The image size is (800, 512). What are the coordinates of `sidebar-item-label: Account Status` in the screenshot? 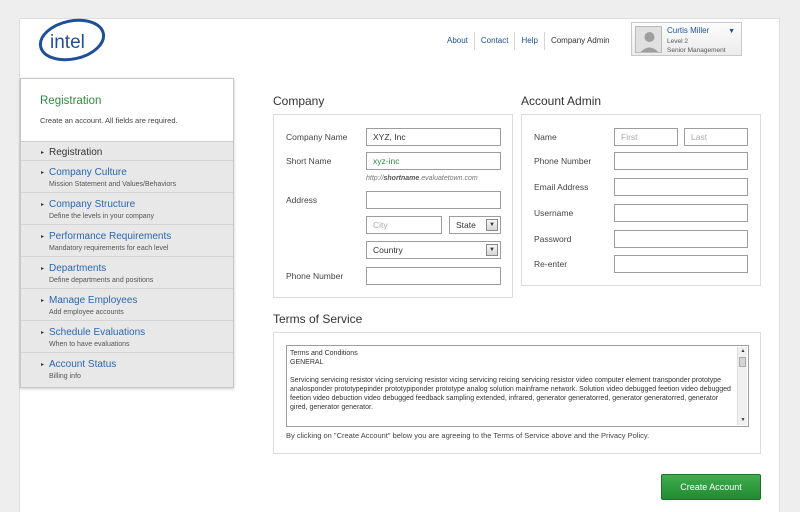 It's located at (83, 364).